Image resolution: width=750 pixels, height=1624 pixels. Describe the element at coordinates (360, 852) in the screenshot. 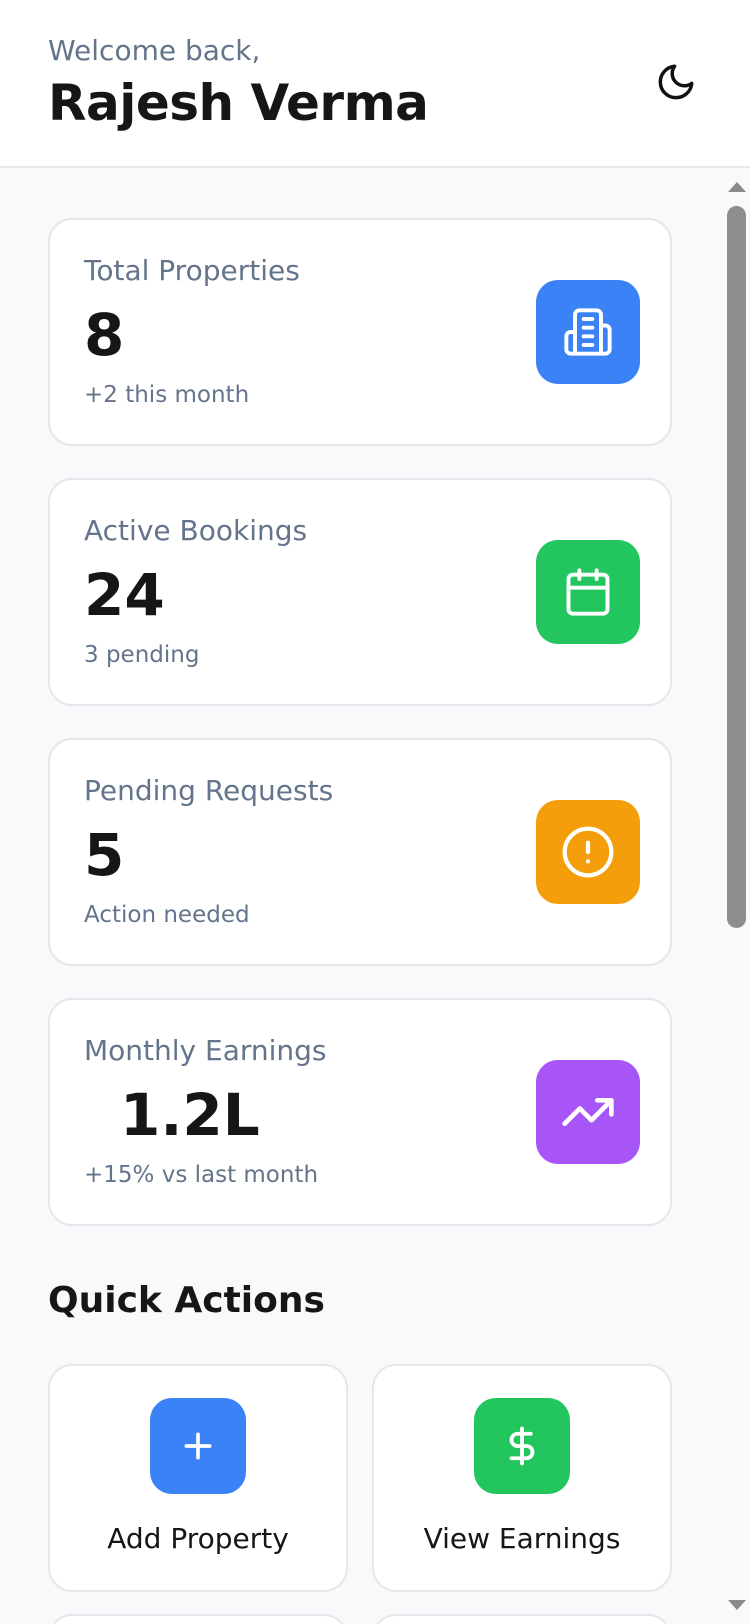

I see `stat-card-pending-requests: Pending Requests 5 Action needed` at that location.